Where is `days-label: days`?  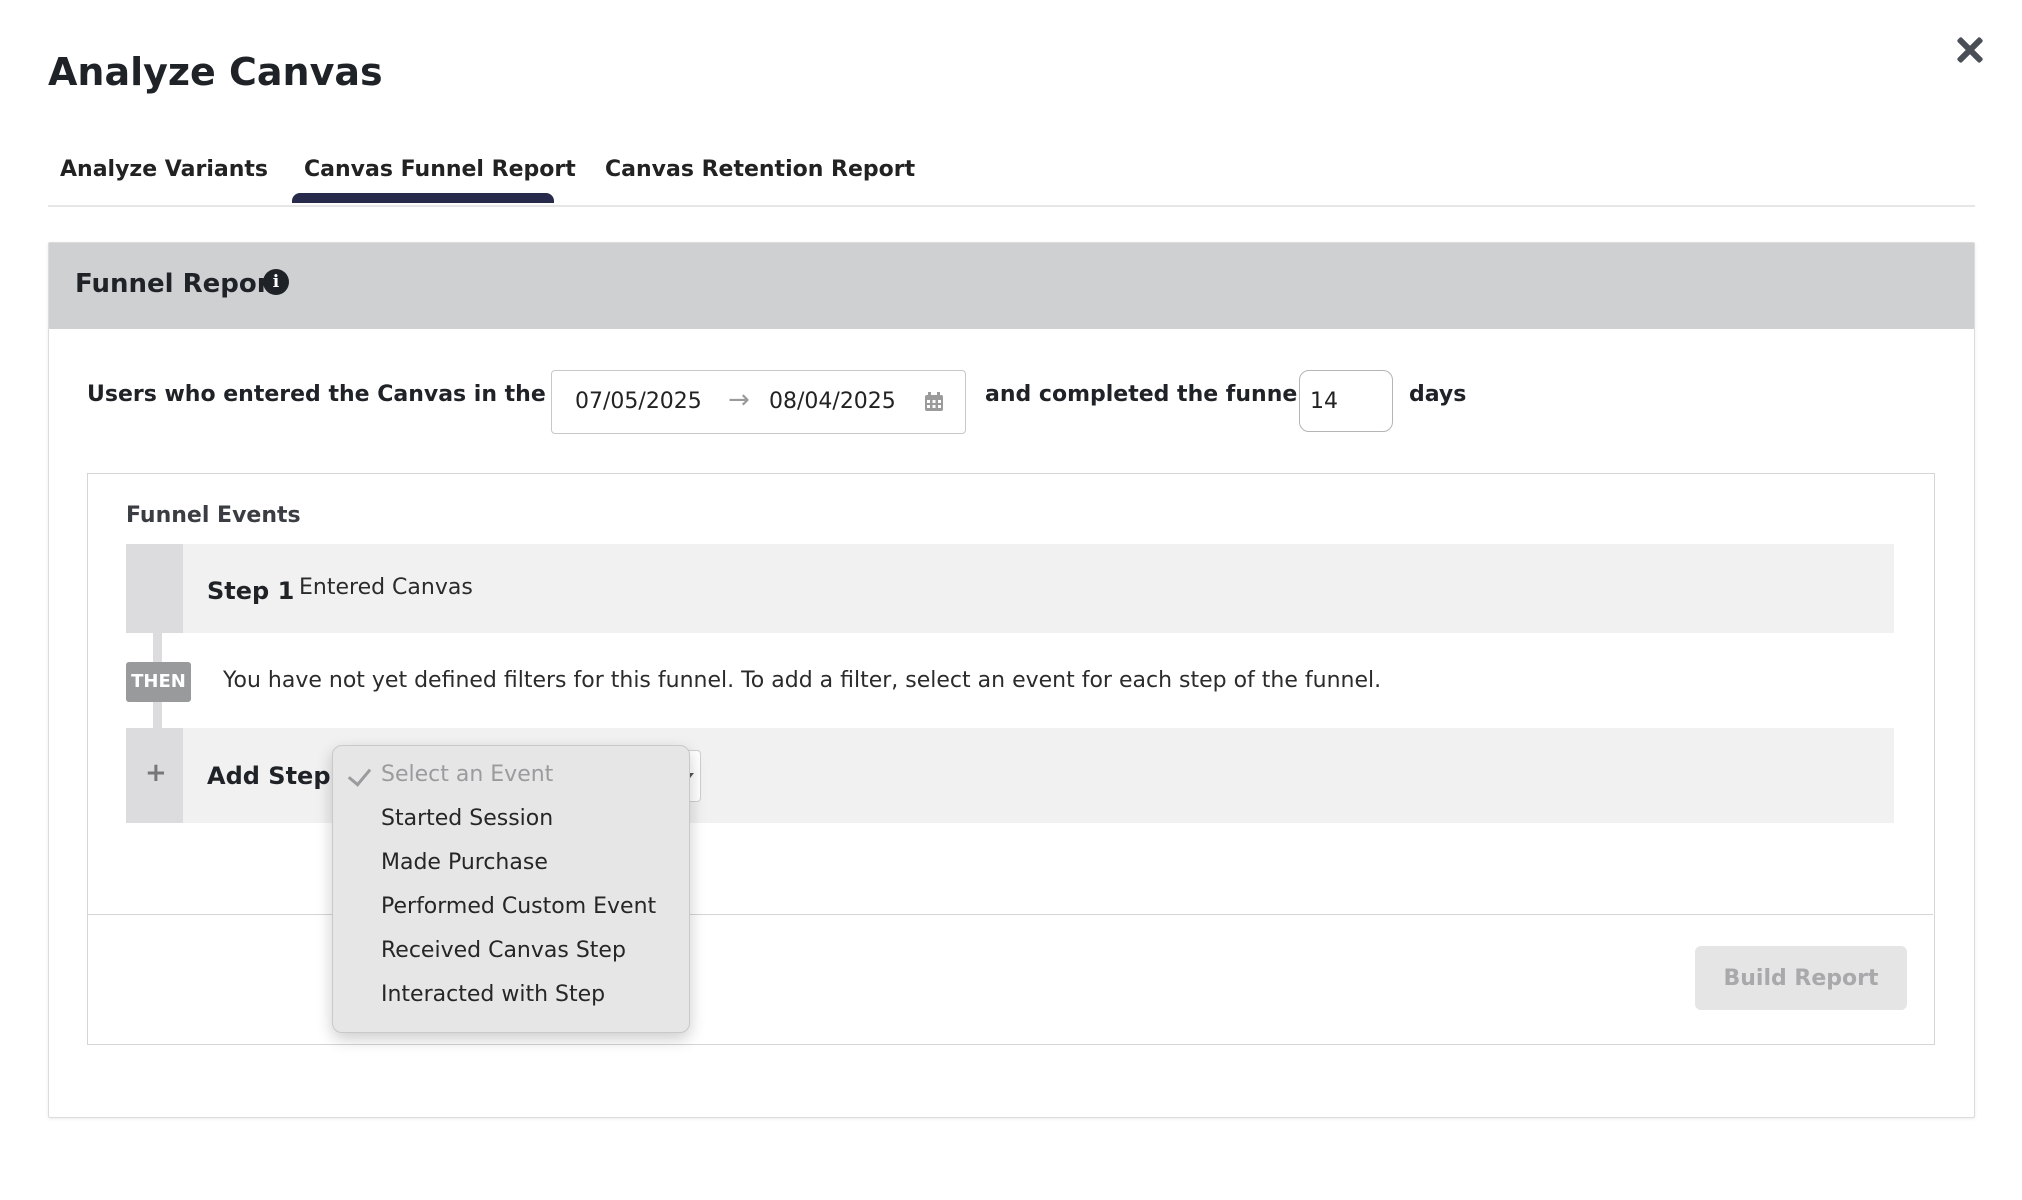
days-label: days is located at coordinates (1438, 394).